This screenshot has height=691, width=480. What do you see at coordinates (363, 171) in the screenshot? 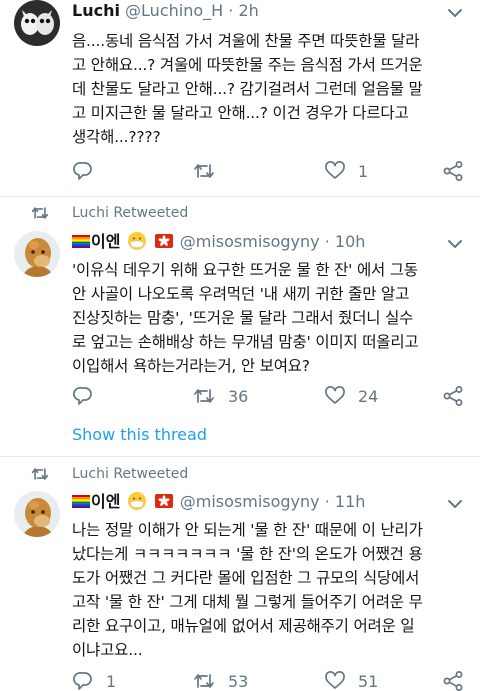
I see `like-count: 1` at bounding box center [363, 171].